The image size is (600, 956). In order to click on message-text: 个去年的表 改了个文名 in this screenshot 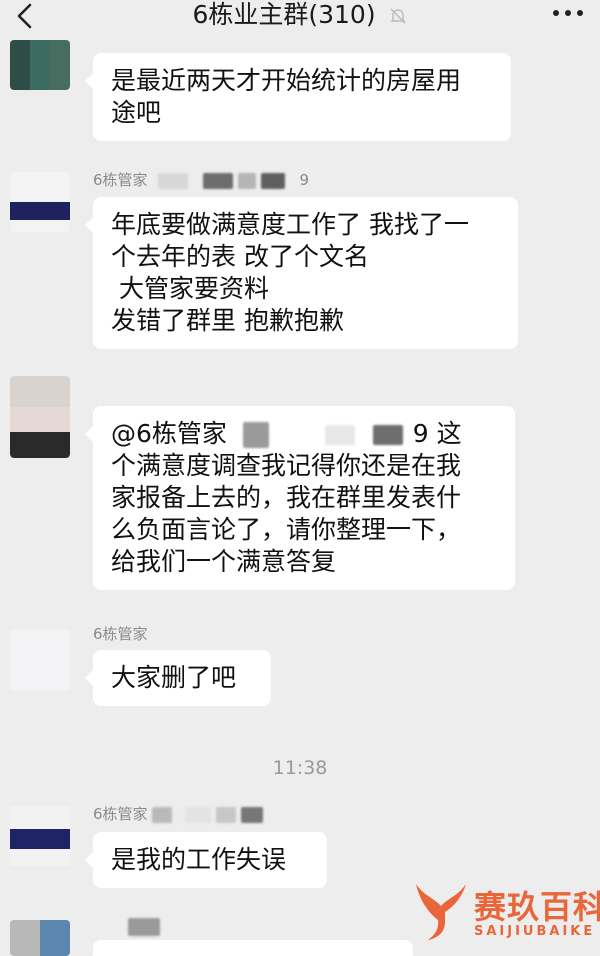, I will do `click(240, 256)`.